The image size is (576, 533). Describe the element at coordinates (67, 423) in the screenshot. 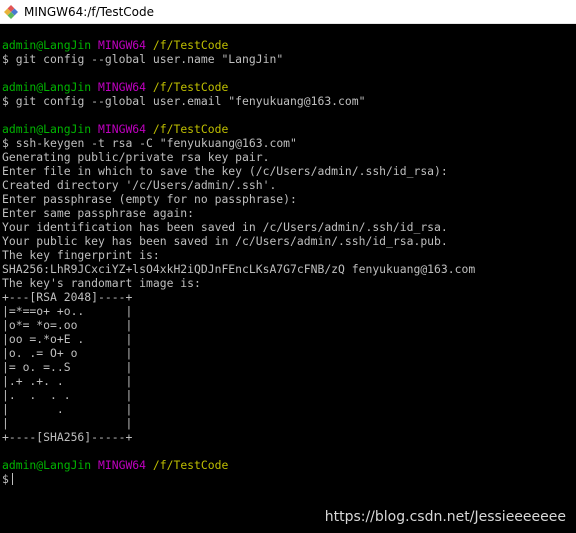

I see `output-line: | |` at that location.